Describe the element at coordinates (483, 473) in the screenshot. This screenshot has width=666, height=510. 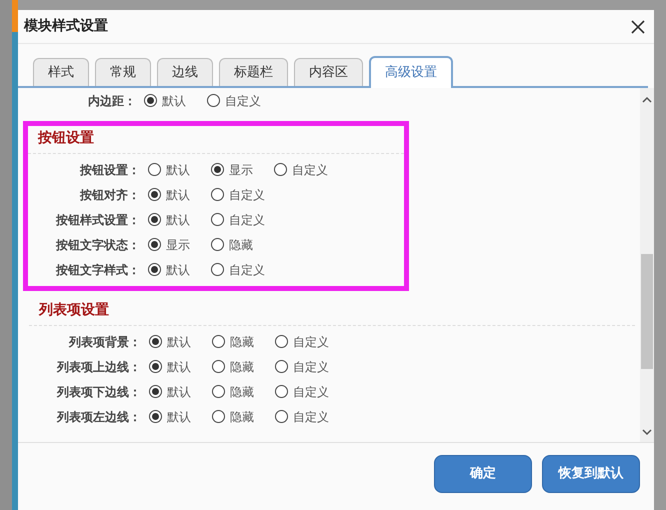
I see `dialog-button: 确定` at that location.